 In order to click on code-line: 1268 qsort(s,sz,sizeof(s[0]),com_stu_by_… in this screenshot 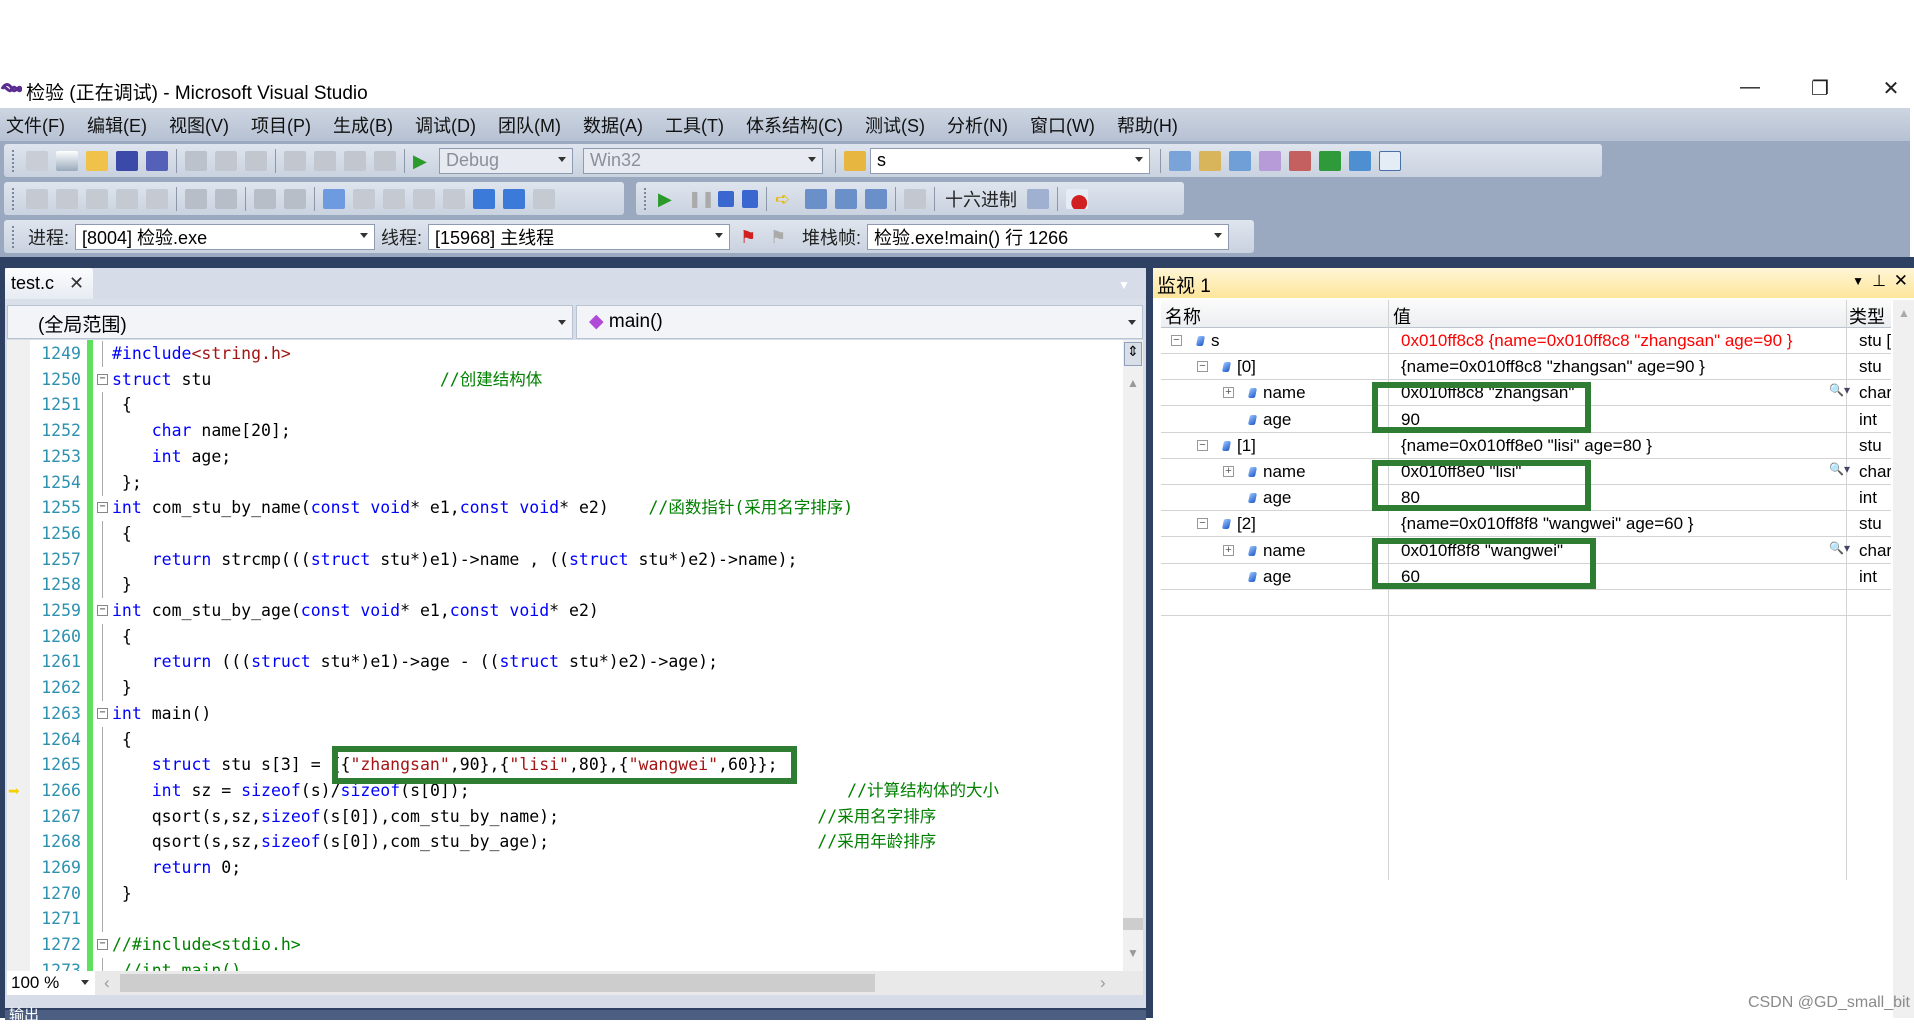, I will do `click(565, 842)`.